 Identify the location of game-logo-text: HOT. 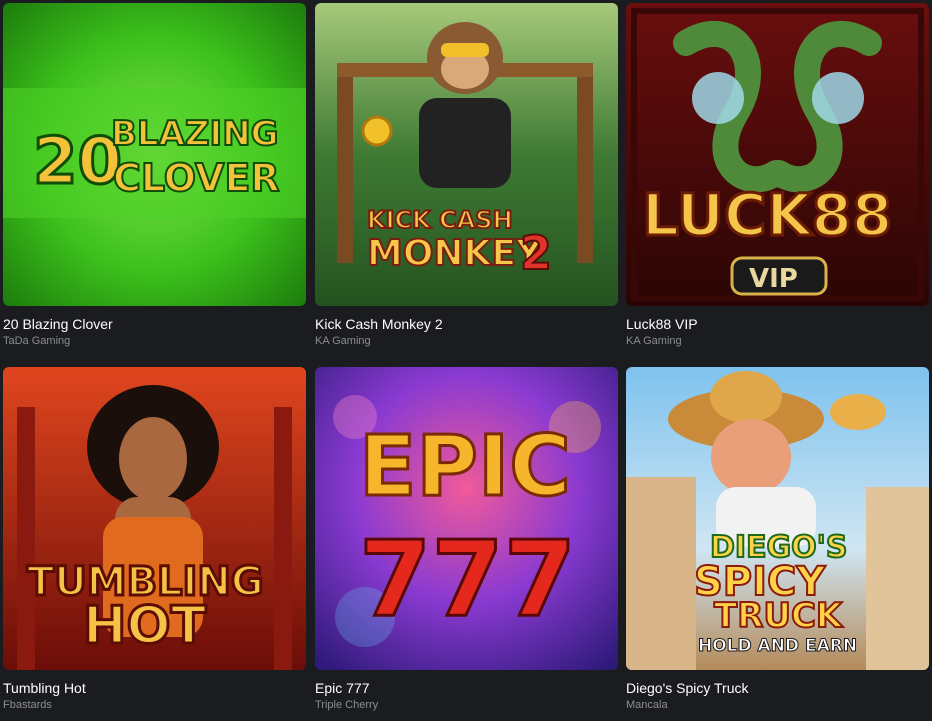
(145, 626).